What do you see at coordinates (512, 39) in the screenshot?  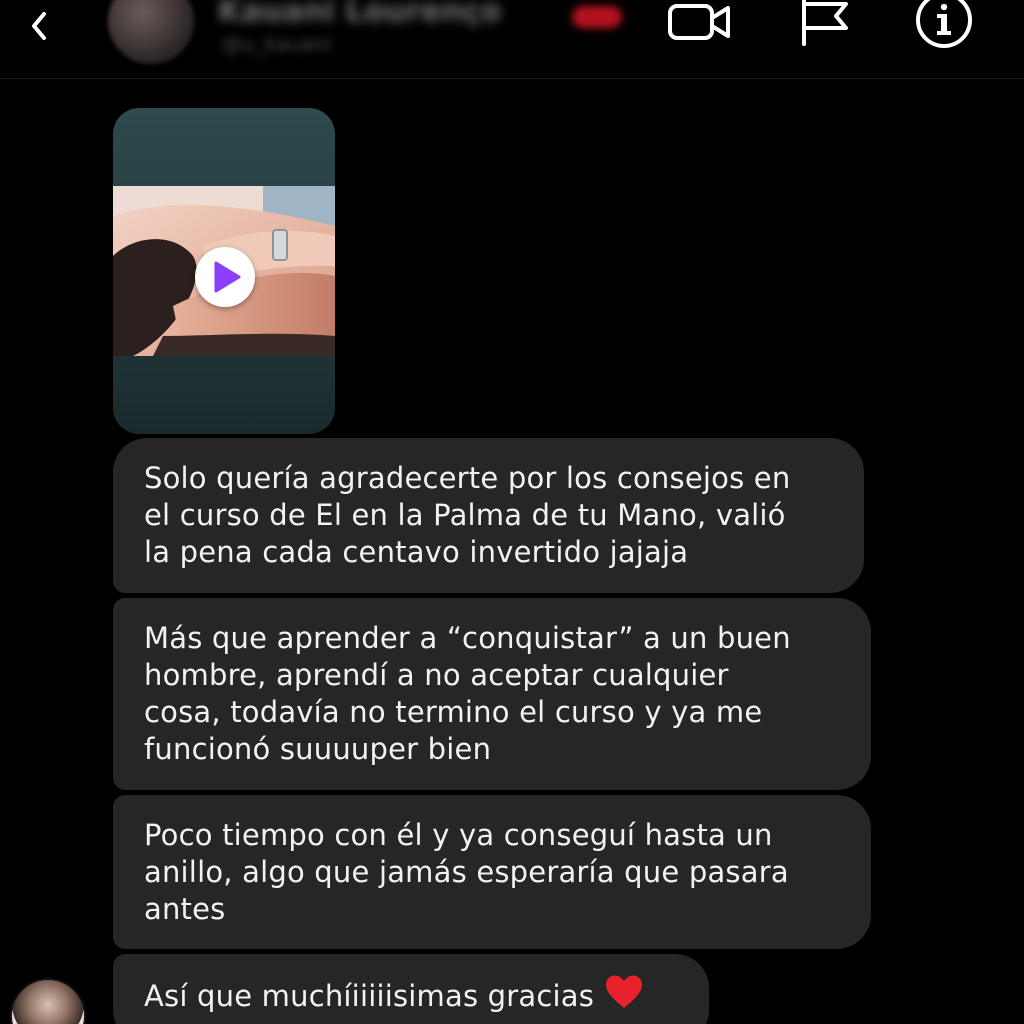 I see `chat-header: Kauani Lourenço @u_kauani` at bounding box center [512, 39].